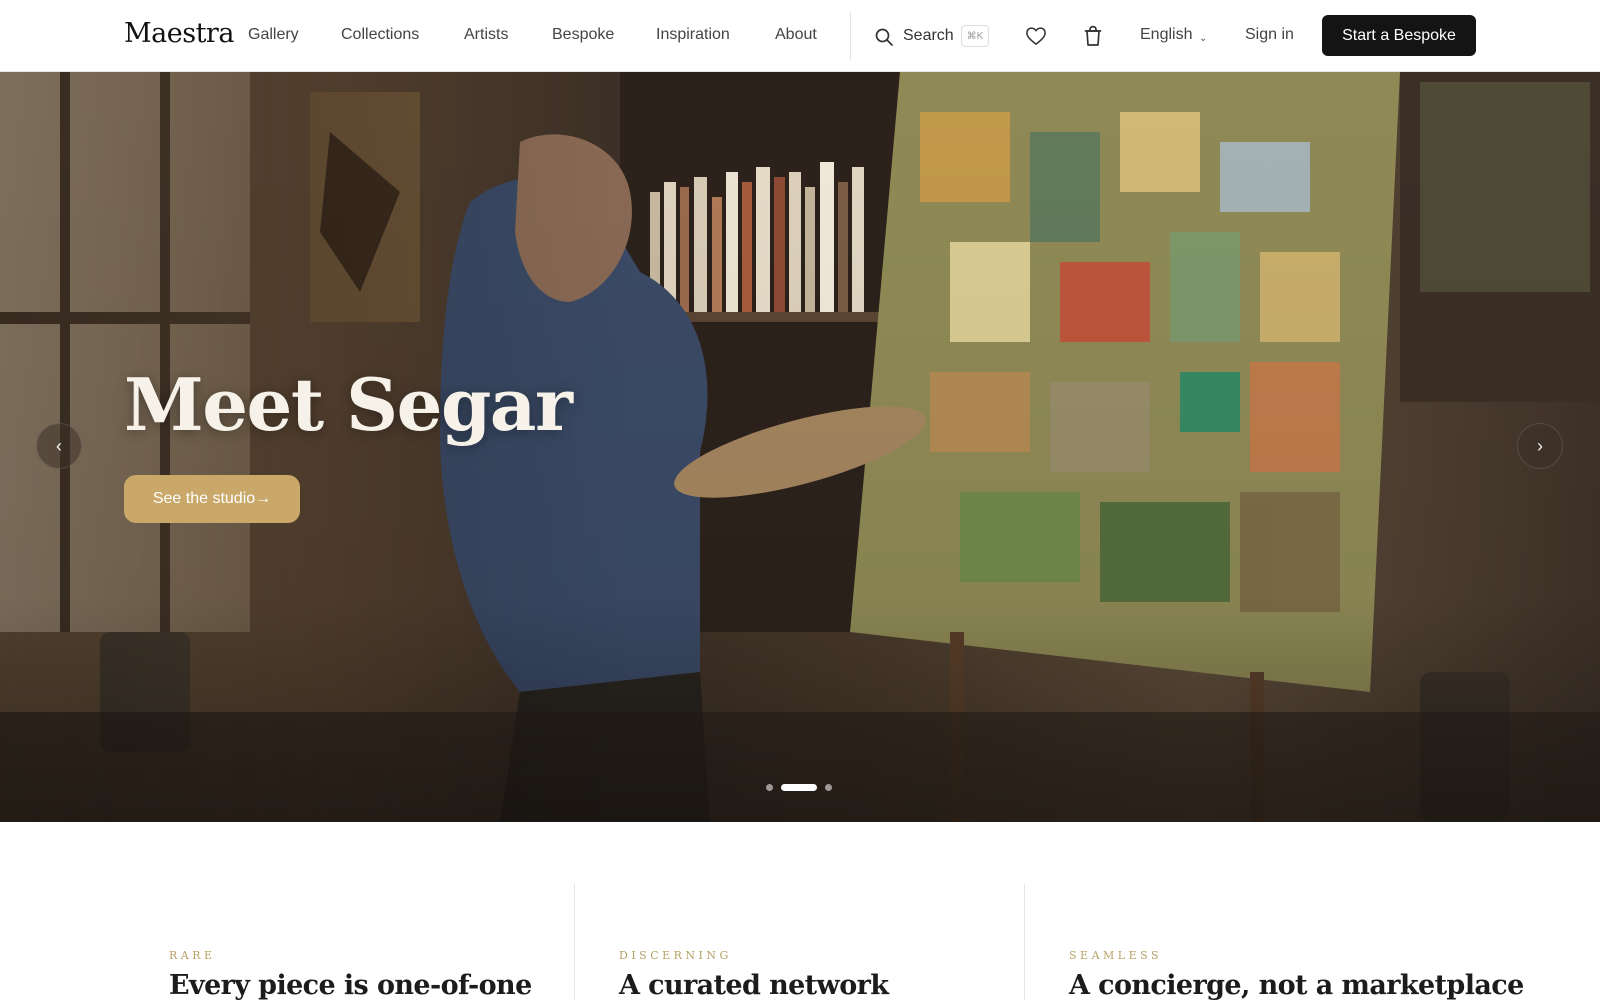  What do you see at coordinates (754, 985) in the screenshot?
I see `feature-title: A curated network` at bounding box center [754, 985].